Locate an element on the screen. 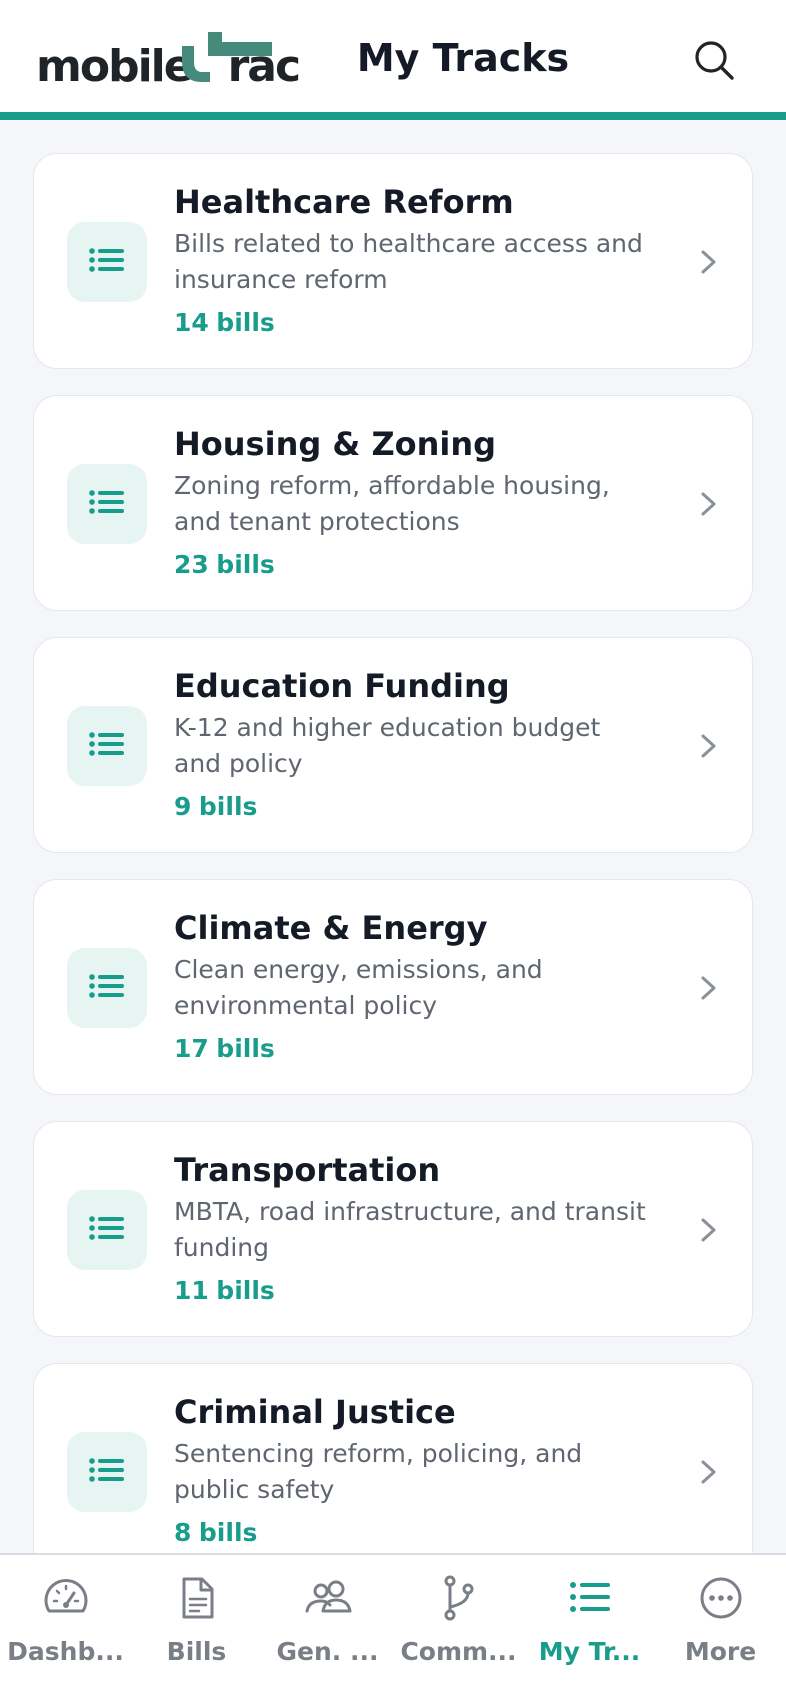  track-count-number: 11 is located at coordinates (191, 1290).